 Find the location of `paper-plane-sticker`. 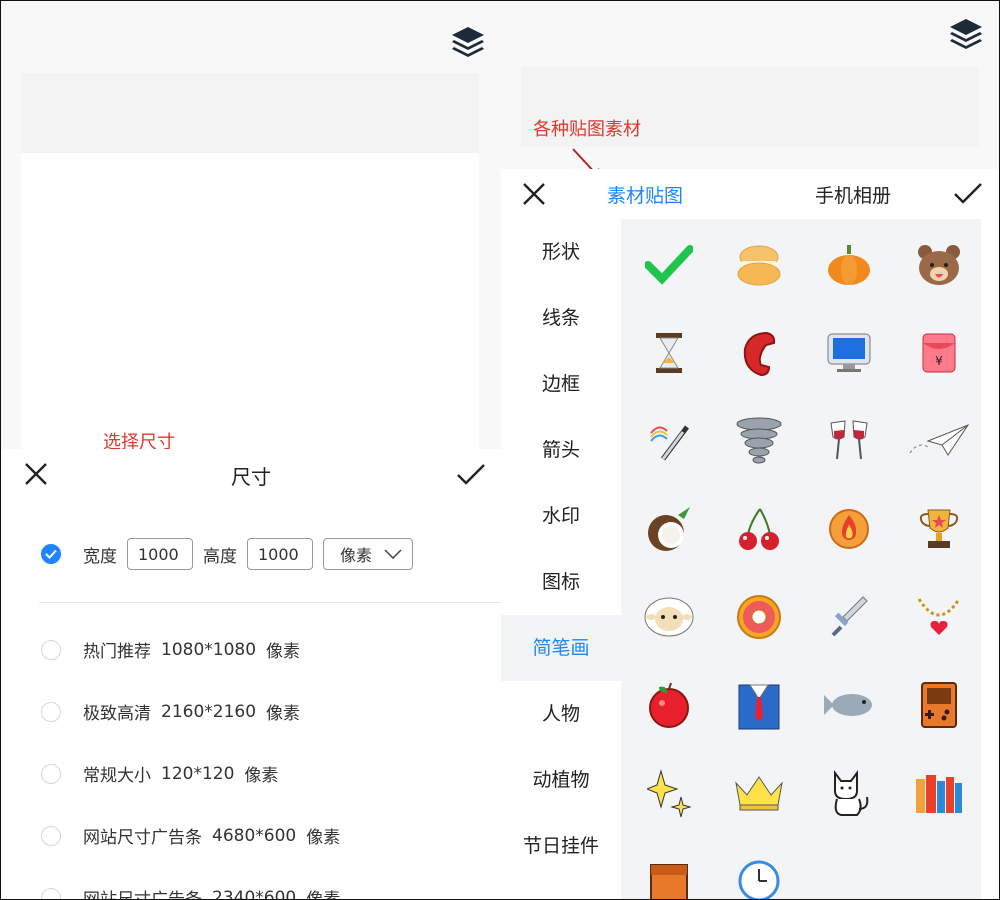

paper-plane-sticker is located at coordinates (939, 441).